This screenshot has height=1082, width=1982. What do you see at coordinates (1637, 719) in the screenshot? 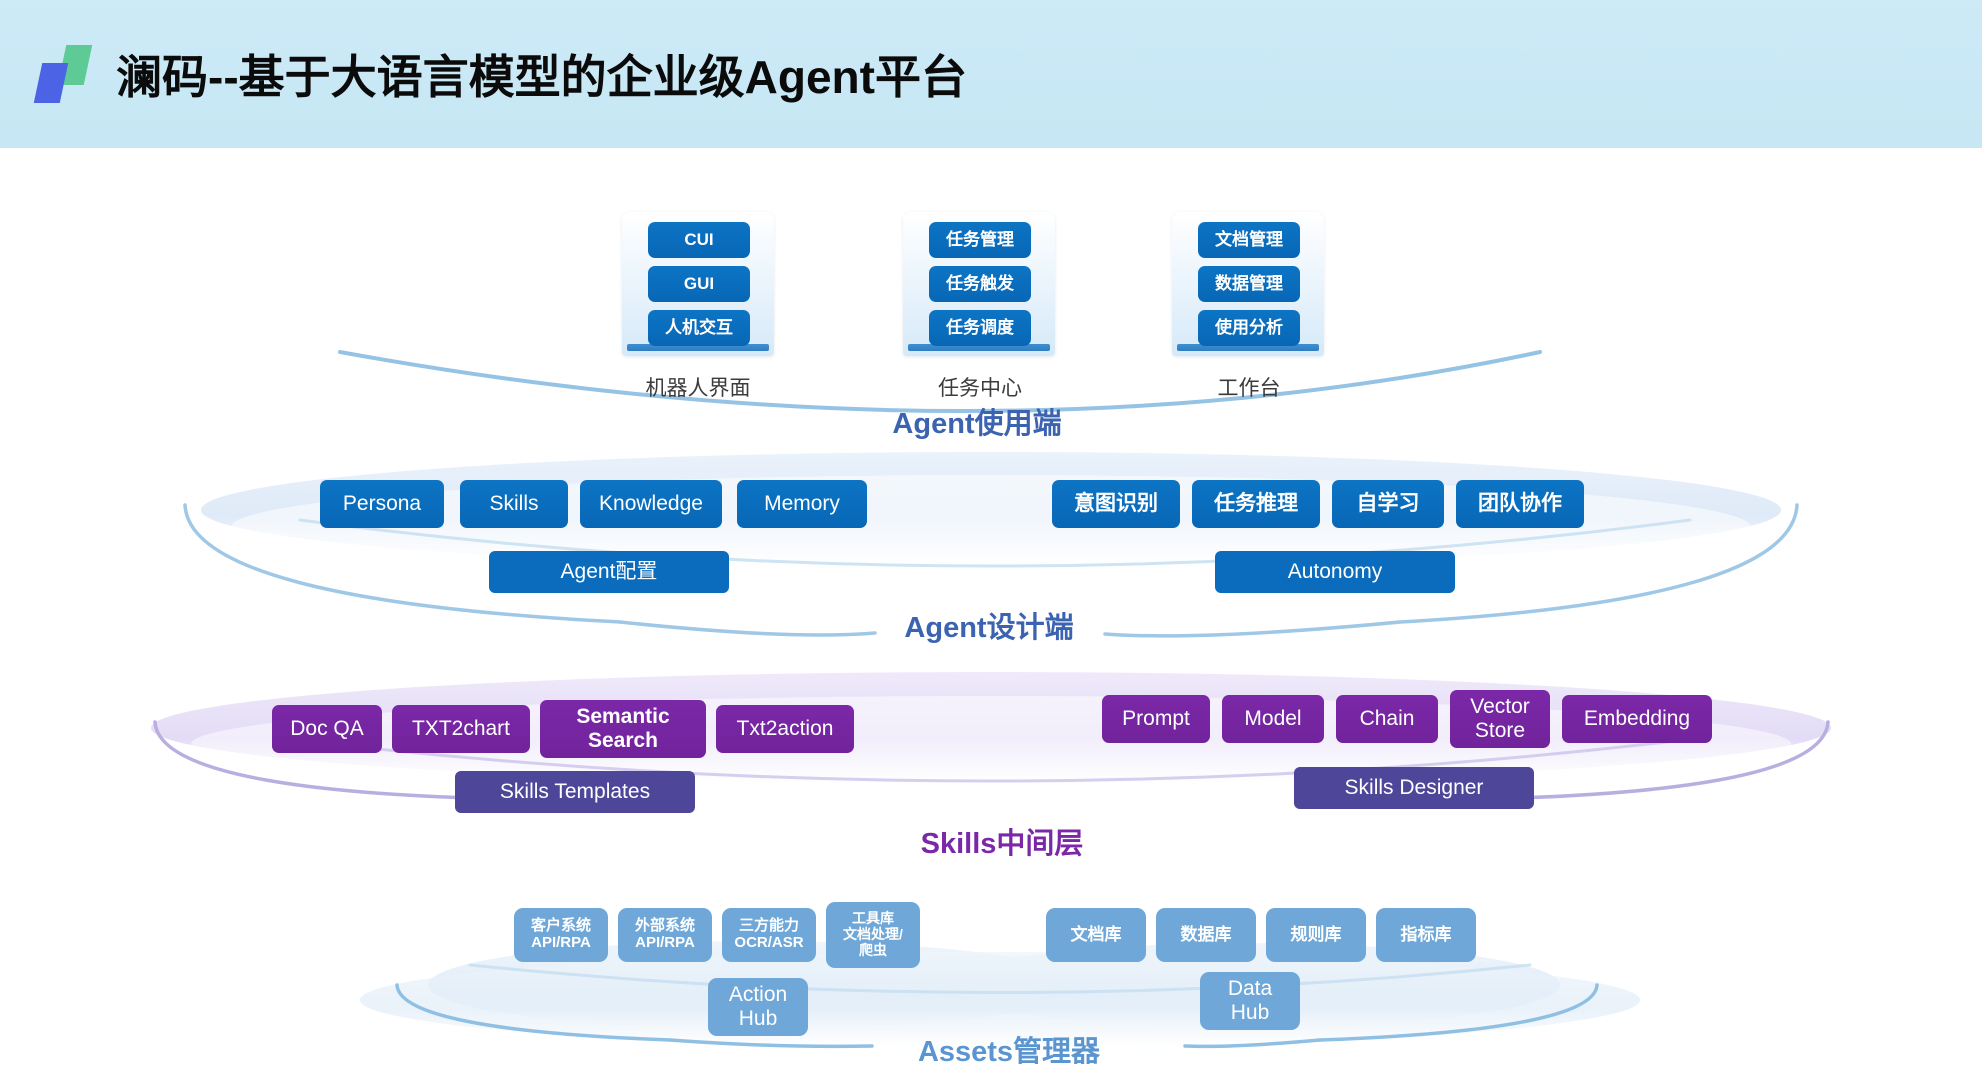
I see `box-embedding: Embedding` at bounding box center [1637, 719].